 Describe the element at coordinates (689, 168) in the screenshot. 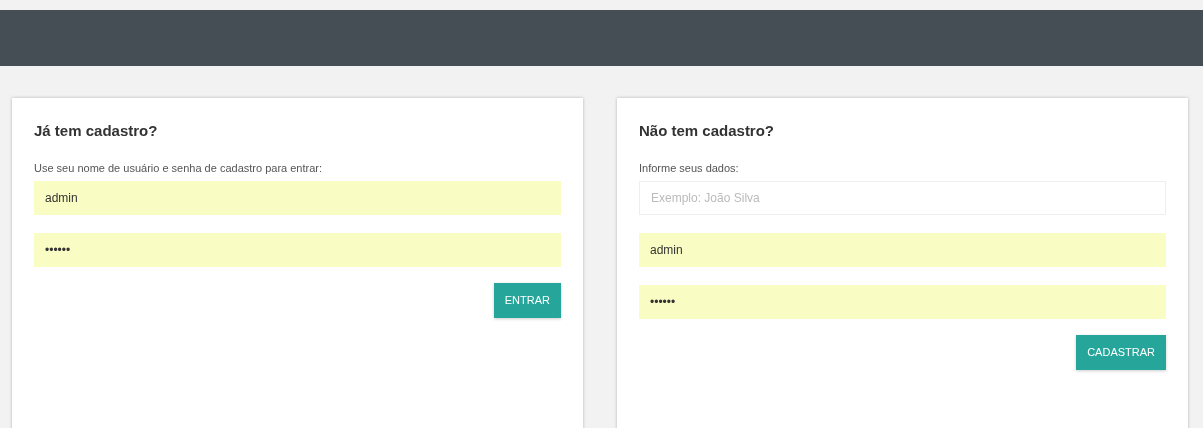

I see `card-description: Informe seus dados:` at that location.